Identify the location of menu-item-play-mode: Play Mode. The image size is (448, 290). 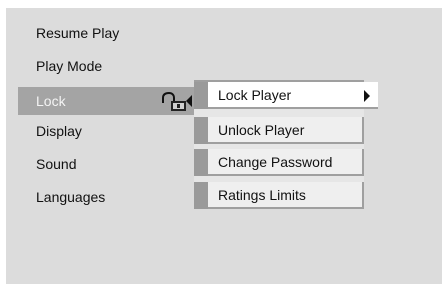
(69, 66).